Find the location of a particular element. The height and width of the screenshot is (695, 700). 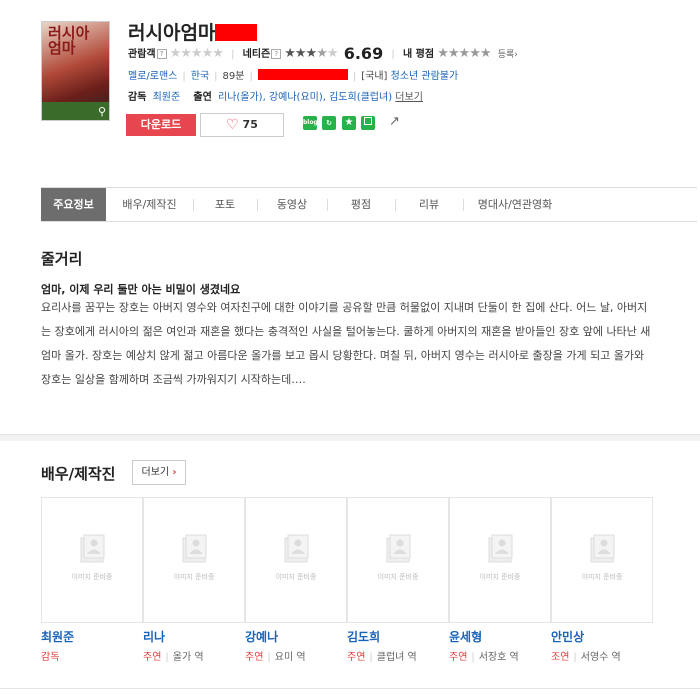

director-label: 감독 is located at coordinates (137, 97).